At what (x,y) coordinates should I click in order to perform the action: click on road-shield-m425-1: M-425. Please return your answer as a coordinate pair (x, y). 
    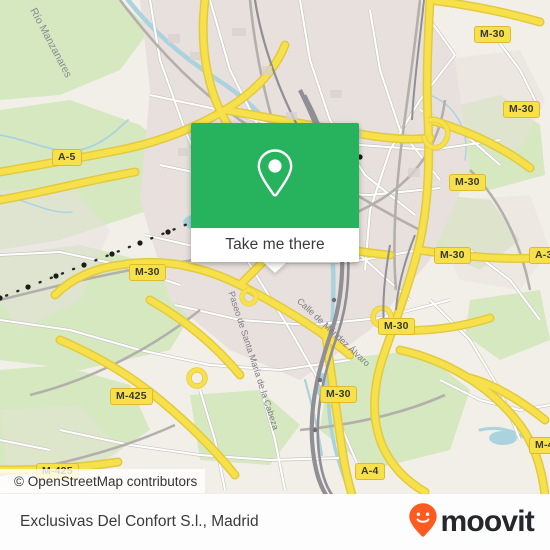
    Looking at the image, I should click on (131, 396).